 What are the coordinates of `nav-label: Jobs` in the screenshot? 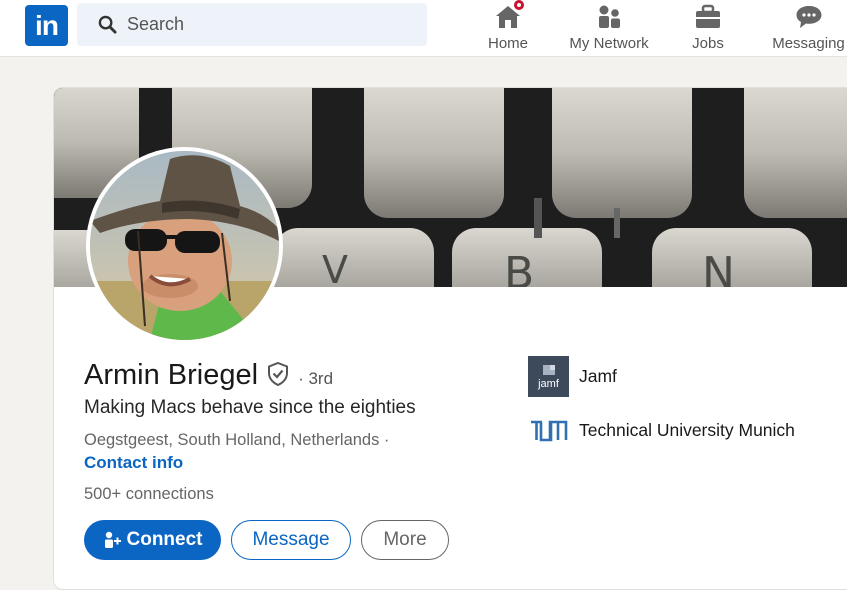 It's located at (708, 43).